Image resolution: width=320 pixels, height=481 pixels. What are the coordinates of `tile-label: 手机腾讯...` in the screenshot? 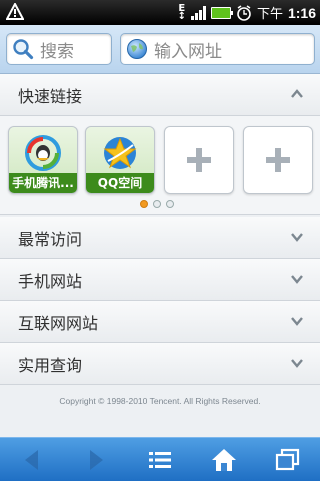 It's located at (43, 183).